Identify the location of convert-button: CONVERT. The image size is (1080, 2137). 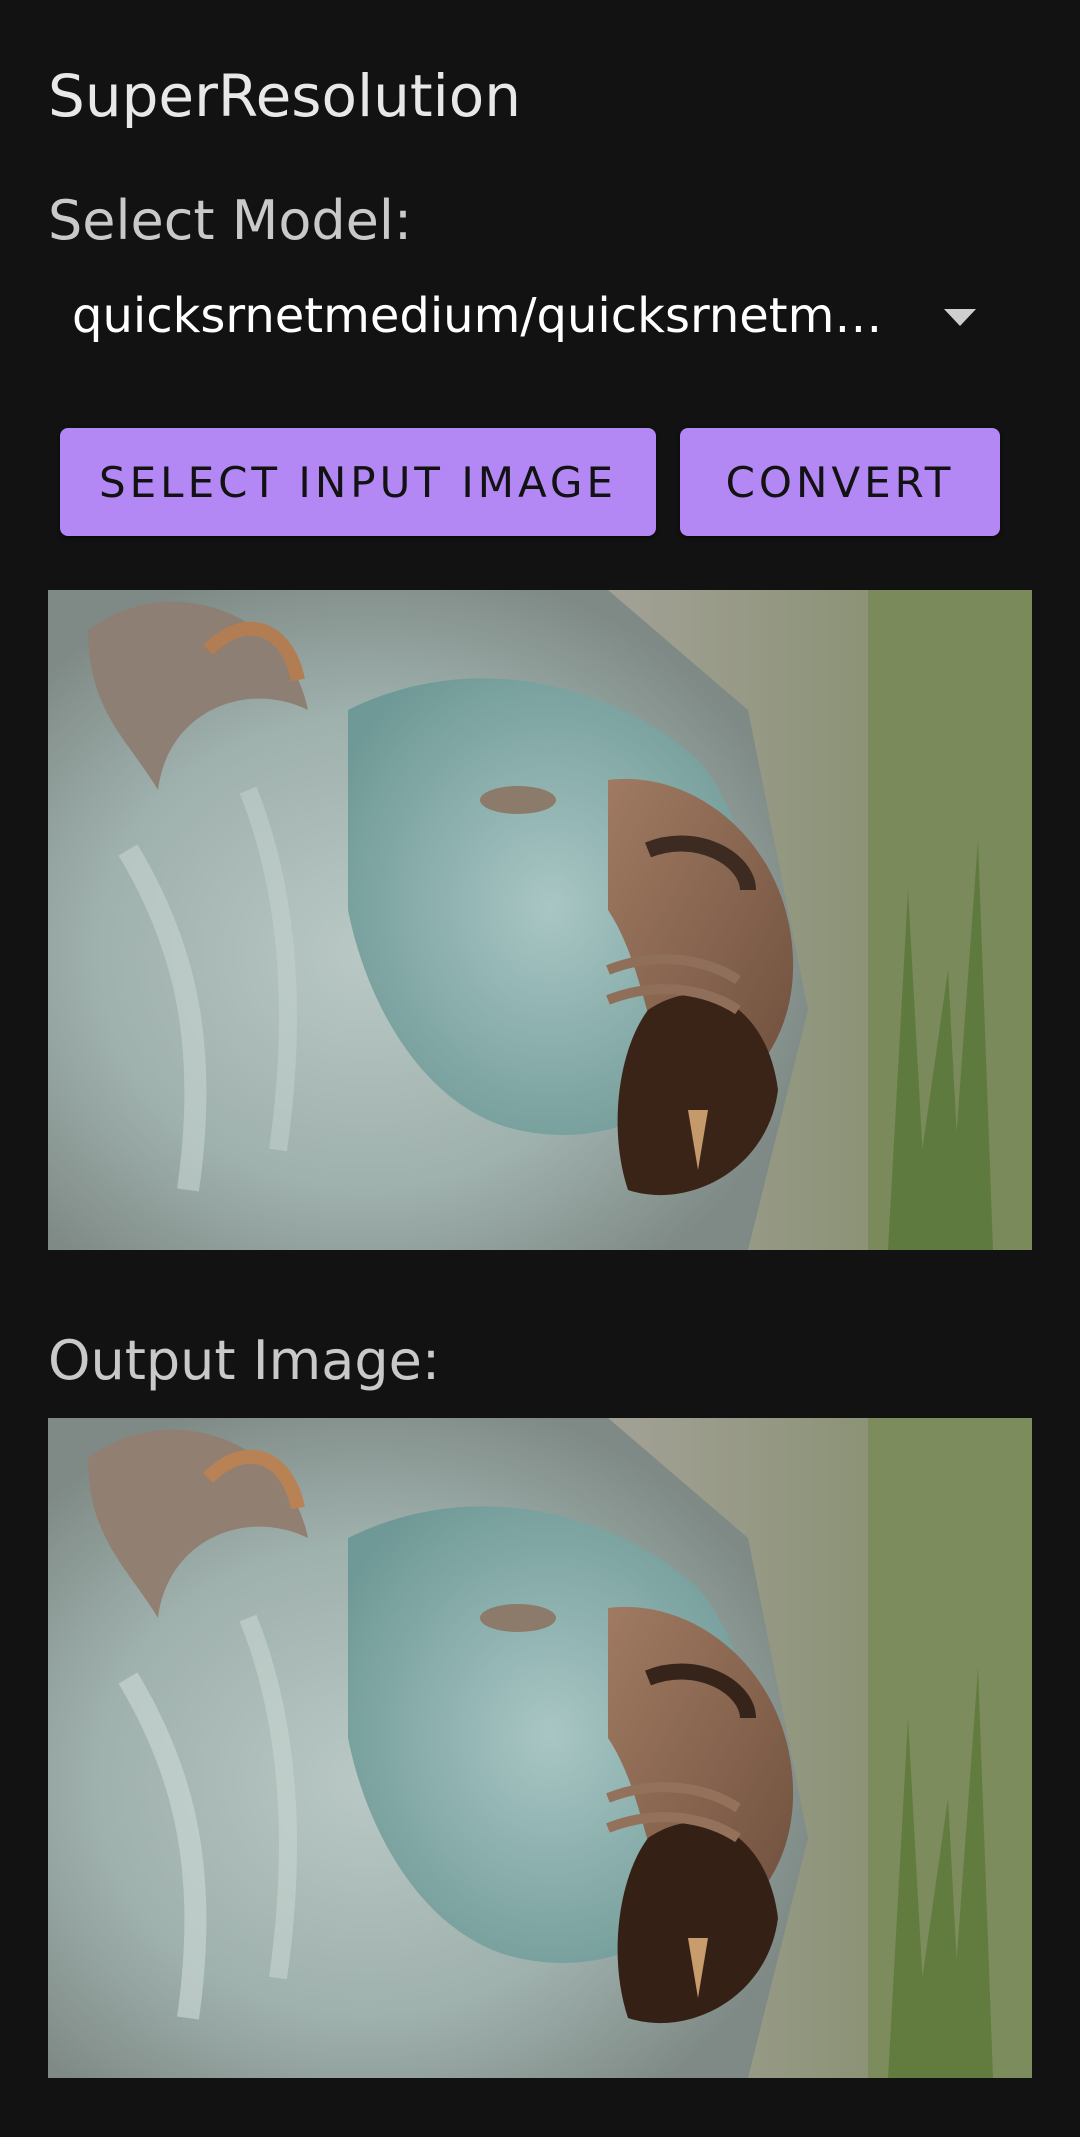
(840, 482).